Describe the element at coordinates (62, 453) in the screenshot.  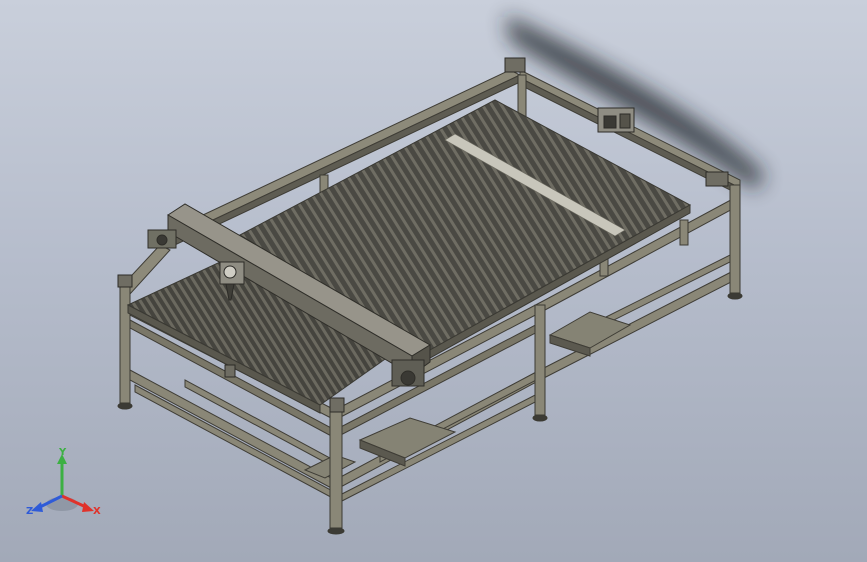
I see `y-axis-label: Y` at that location.